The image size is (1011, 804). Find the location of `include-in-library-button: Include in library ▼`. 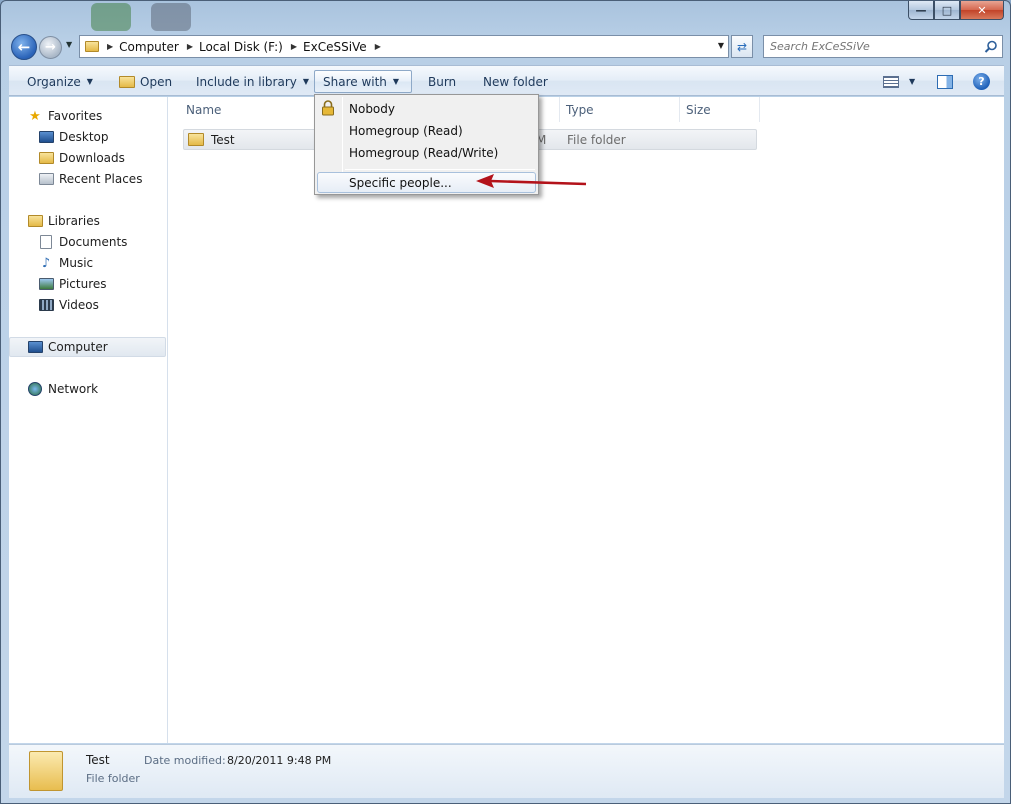

include-in-library-button: Include in library ▼ is located at coordinates (252, 81).